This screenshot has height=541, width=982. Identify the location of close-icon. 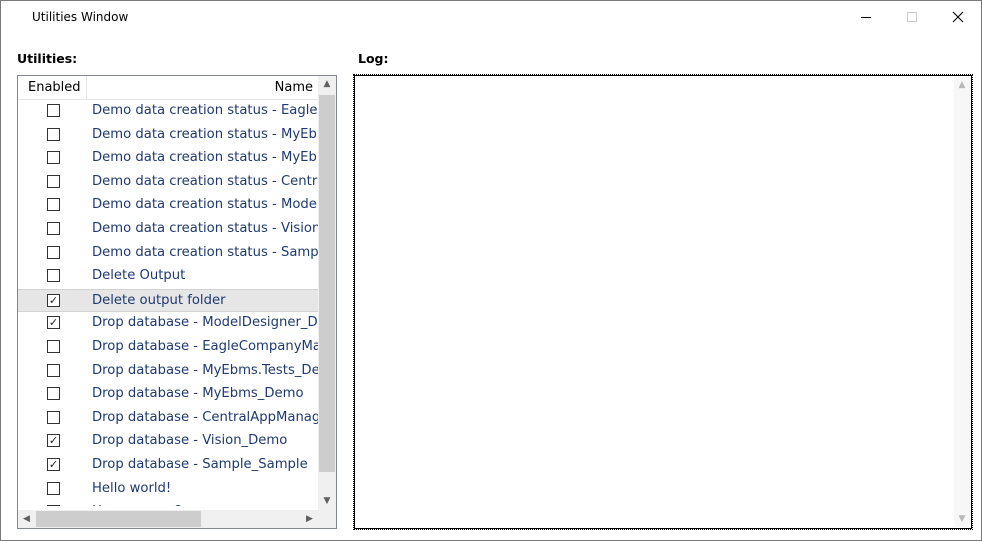
(958, 17).